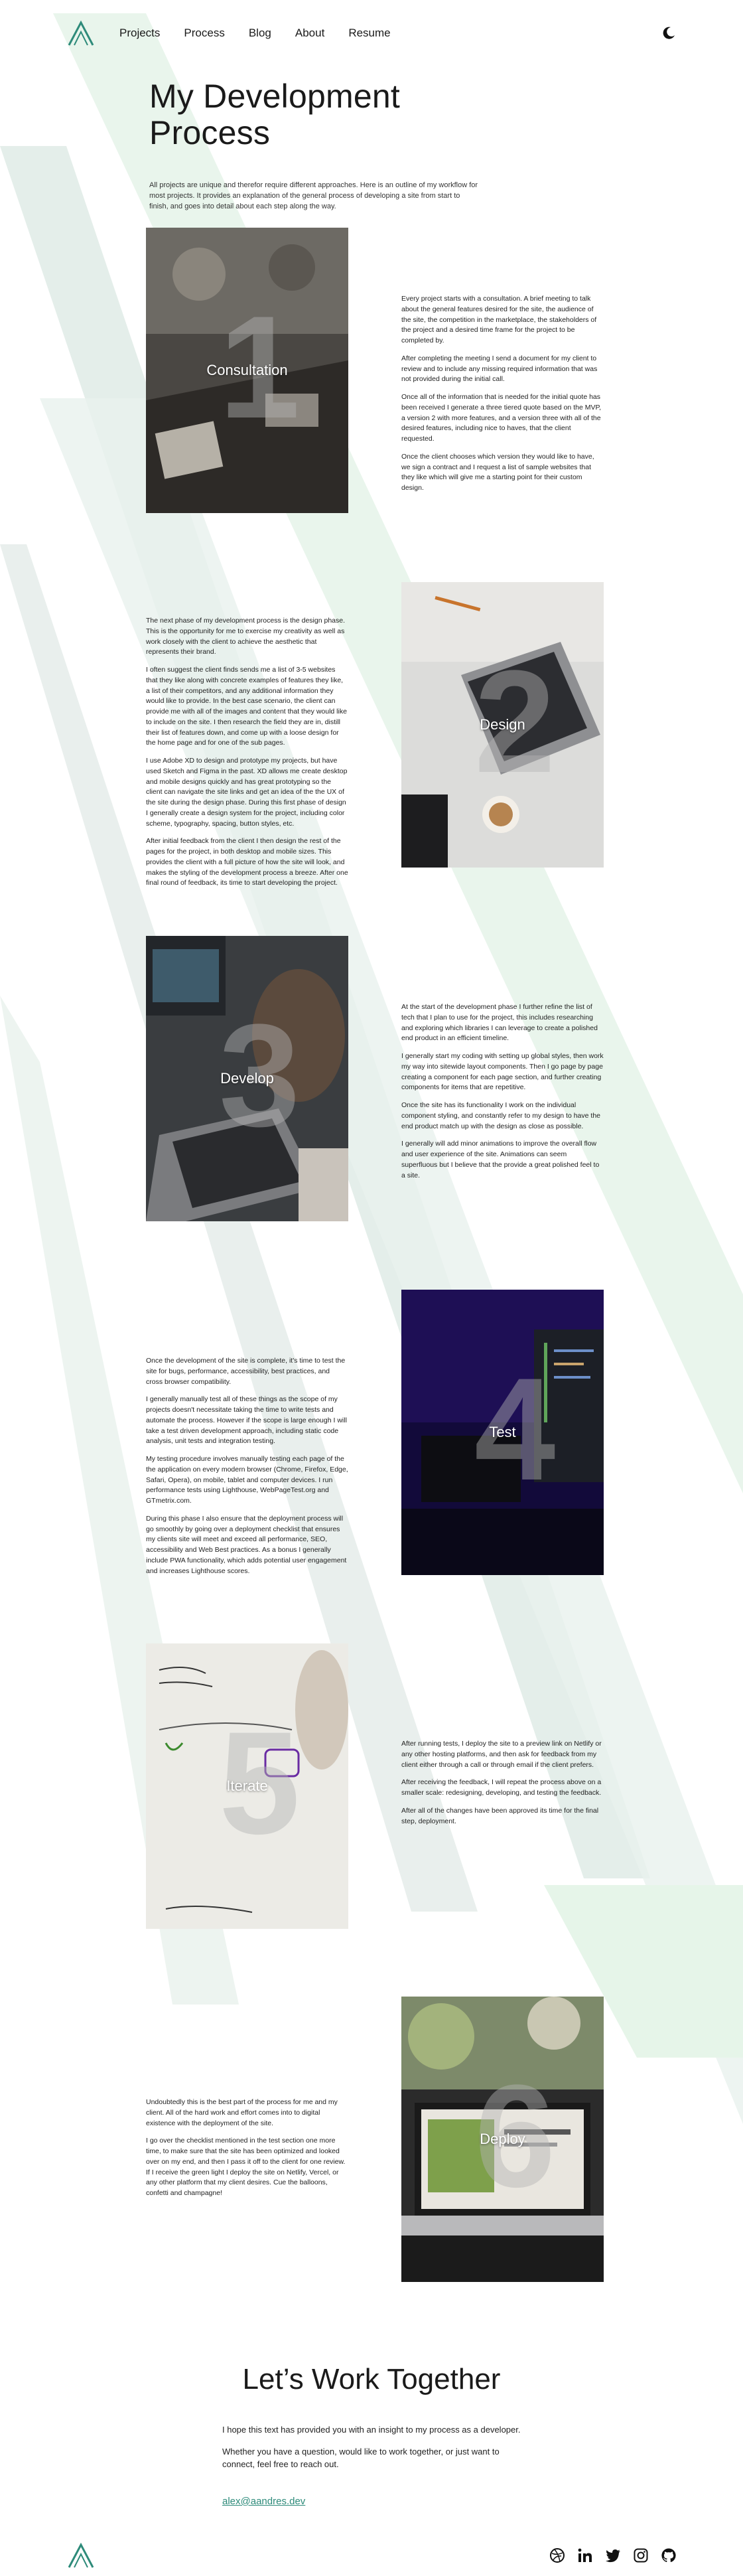  Describe the element at coordinates (585, 2555) in the screenshot. I see `linkedin-icon` at that location.